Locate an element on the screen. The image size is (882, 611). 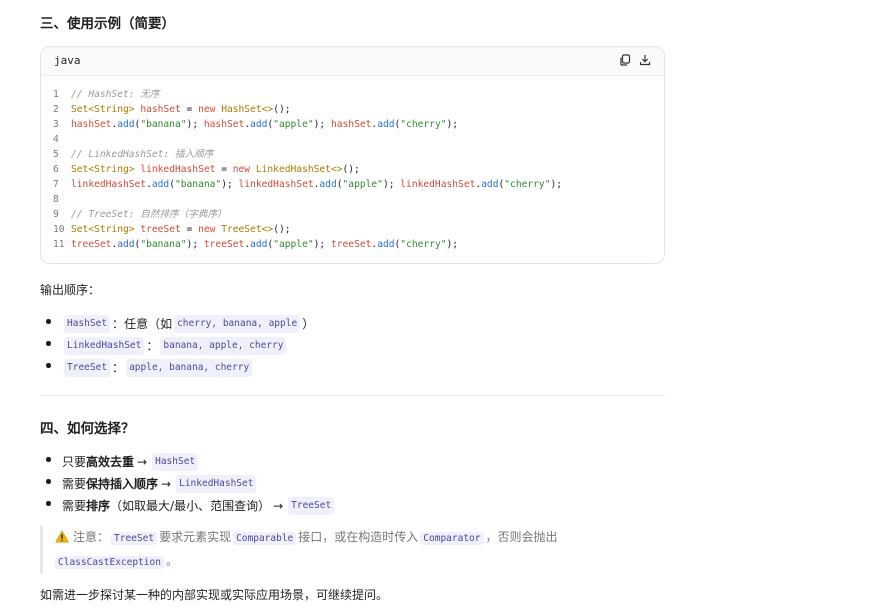
inline-code: ClassCastException is located at coordinates (109, 562).